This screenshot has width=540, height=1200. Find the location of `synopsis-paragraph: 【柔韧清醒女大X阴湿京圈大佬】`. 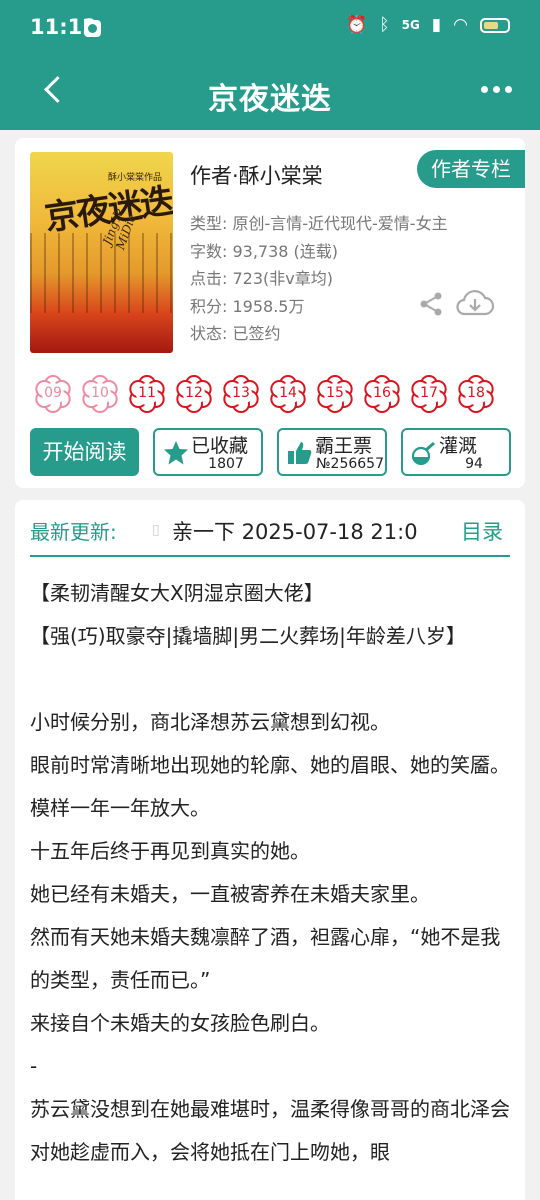

synopsis-paragraph: 【柔韧清醒女大X阴湿京圈大佬】 is located at coordinates (177, 593).